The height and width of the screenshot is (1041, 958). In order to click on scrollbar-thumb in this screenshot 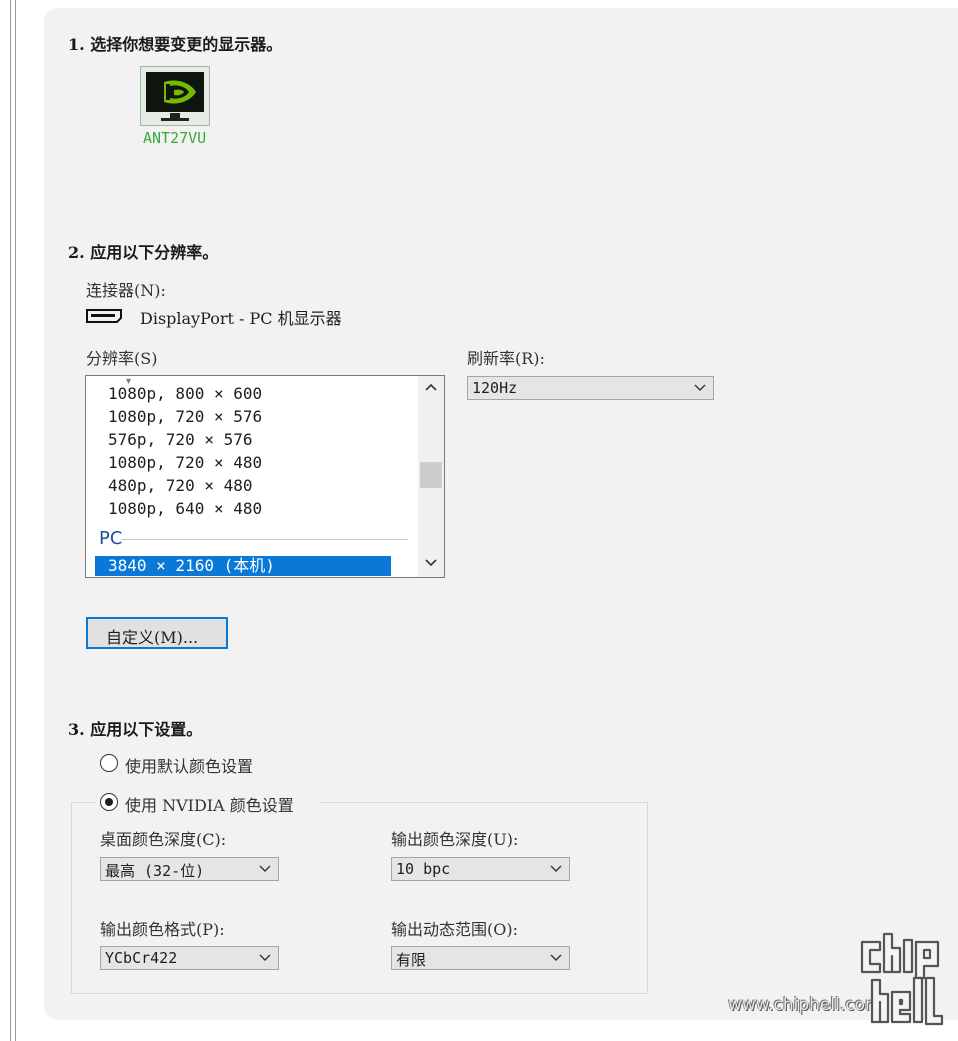, I will do `click(431, 475)`.